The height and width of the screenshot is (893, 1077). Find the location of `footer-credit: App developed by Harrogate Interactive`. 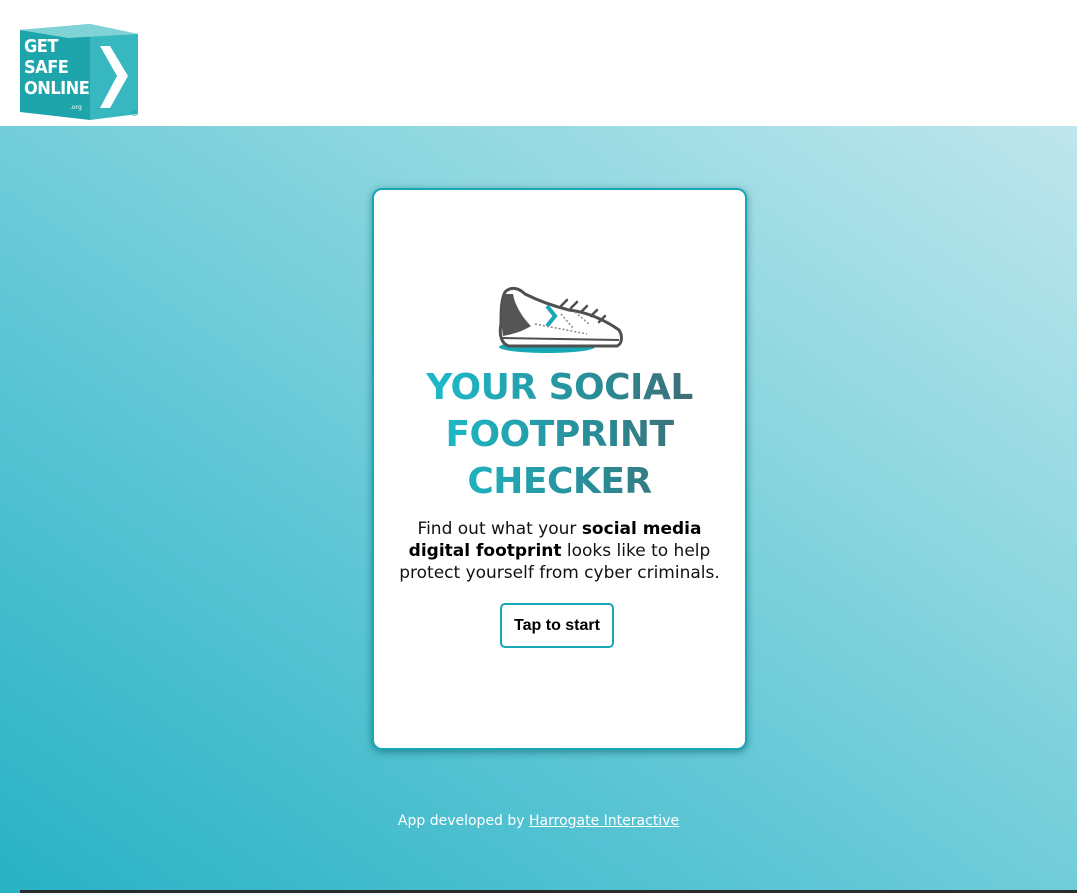

footer-credit: App developed by Harrogate Interactive is located at coordinates (538, 821).